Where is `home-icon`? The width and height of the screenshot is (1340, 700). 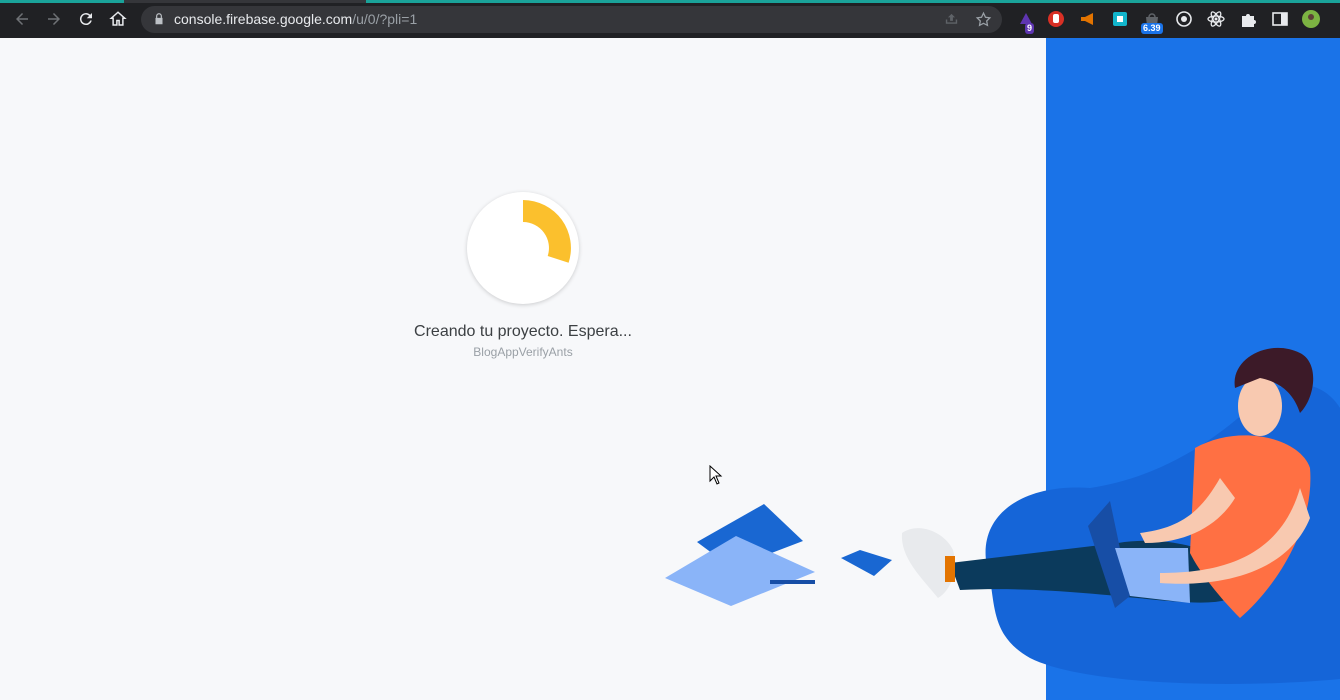
home-icon is located at coordinates (118, 18).